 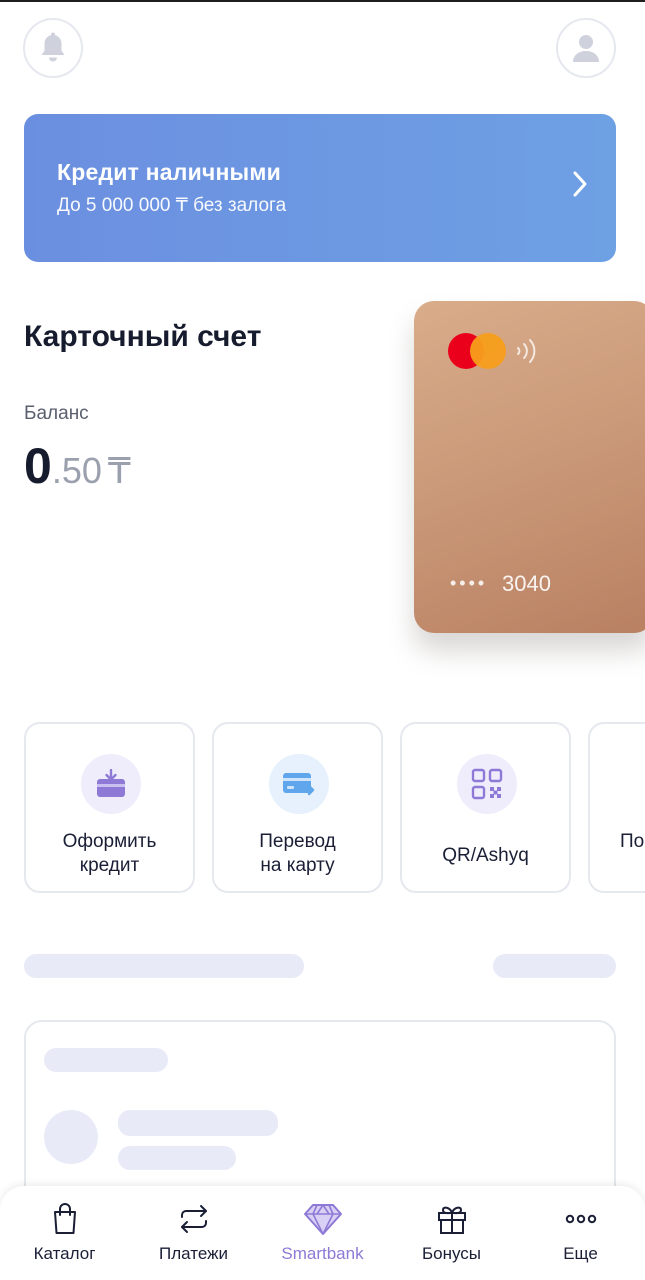 I want to click on skeleton-avatar, so click(x=71, y=1137).